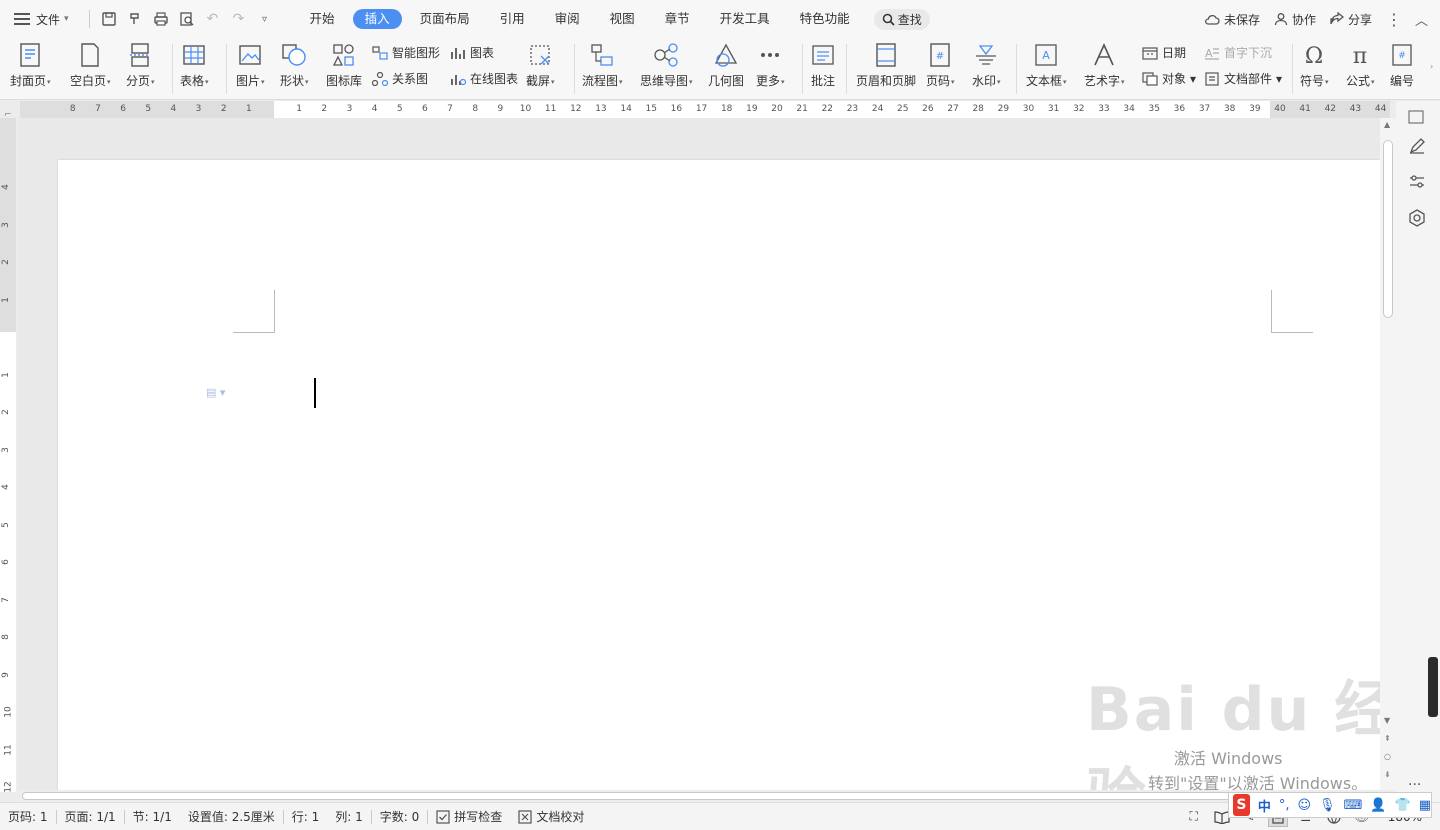 The height and width of the screenshot is (830, 1440). Describe the element at coordinates (30, 65) in the screenshot. I see `cover-page-button: 封面页▾` at that location.